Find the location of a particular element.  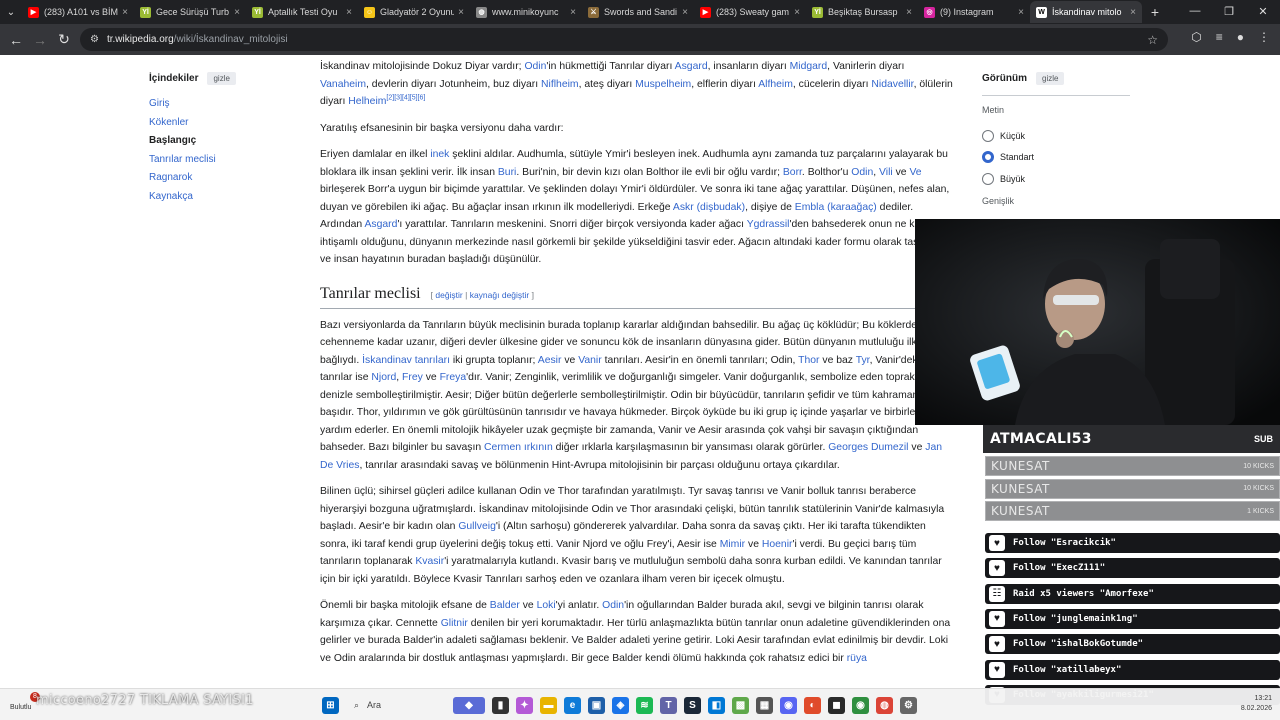

browser-tab: ⚔ Swords and Sandi × is located at coordinates (638, 12).